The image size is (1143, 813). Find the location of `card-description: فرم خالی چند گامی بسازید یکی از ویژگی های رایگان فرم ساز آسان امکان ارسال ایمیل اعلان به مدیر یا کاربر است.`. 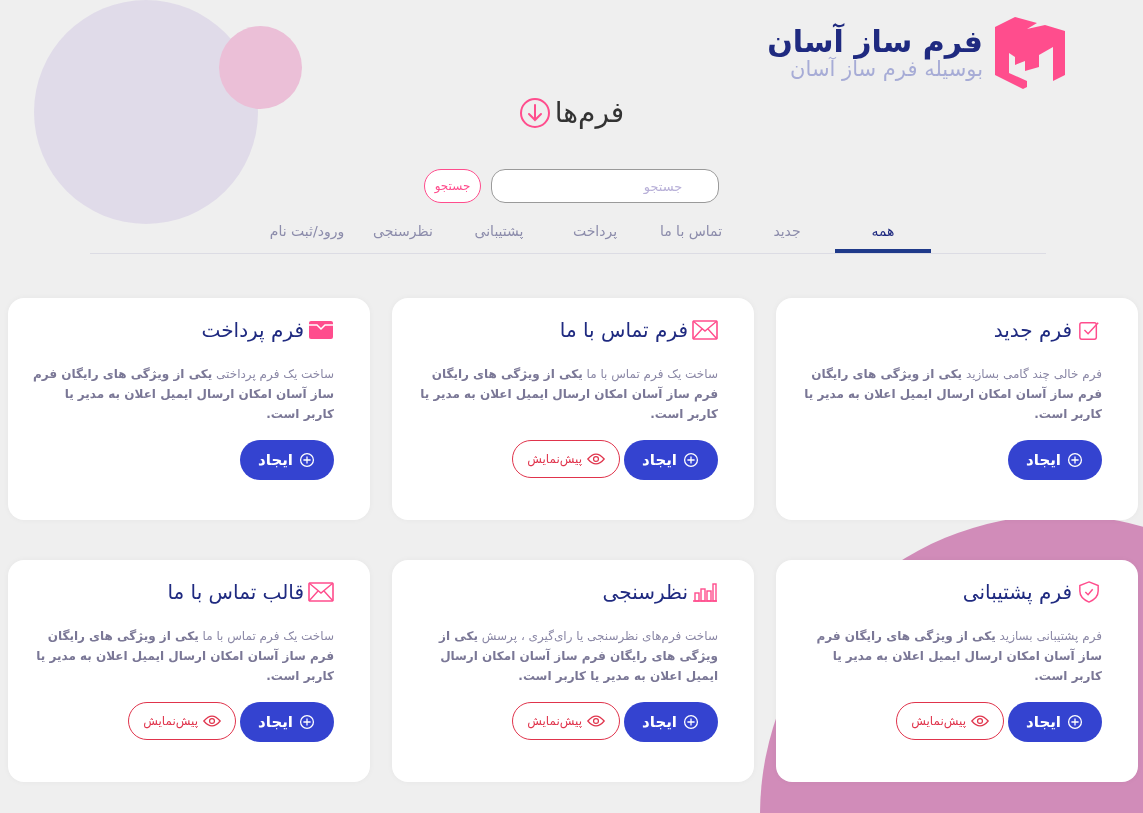

card-description: فرم خالی چند گامی بسازید یکی از ویژگی های رایگان فرم ساز آسان امکان ارسال ایمیل اعلان به مدیر یا کاربر است. is located at coordinates (952, 394).